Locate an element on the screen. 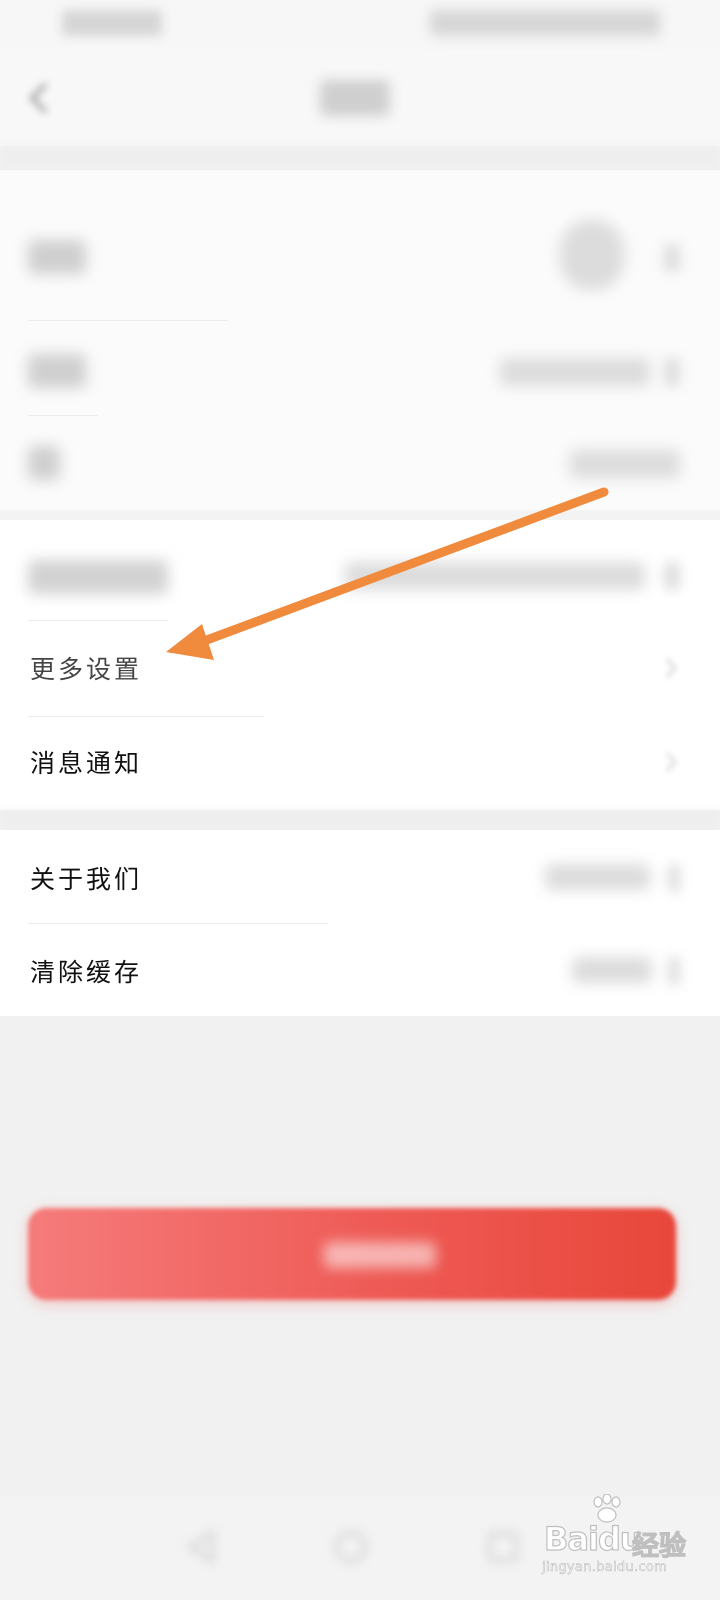 This screenshot has height=1600, width=720. watermark-domain: jingyan.baidu.com is located at coordinates (605, 1568).